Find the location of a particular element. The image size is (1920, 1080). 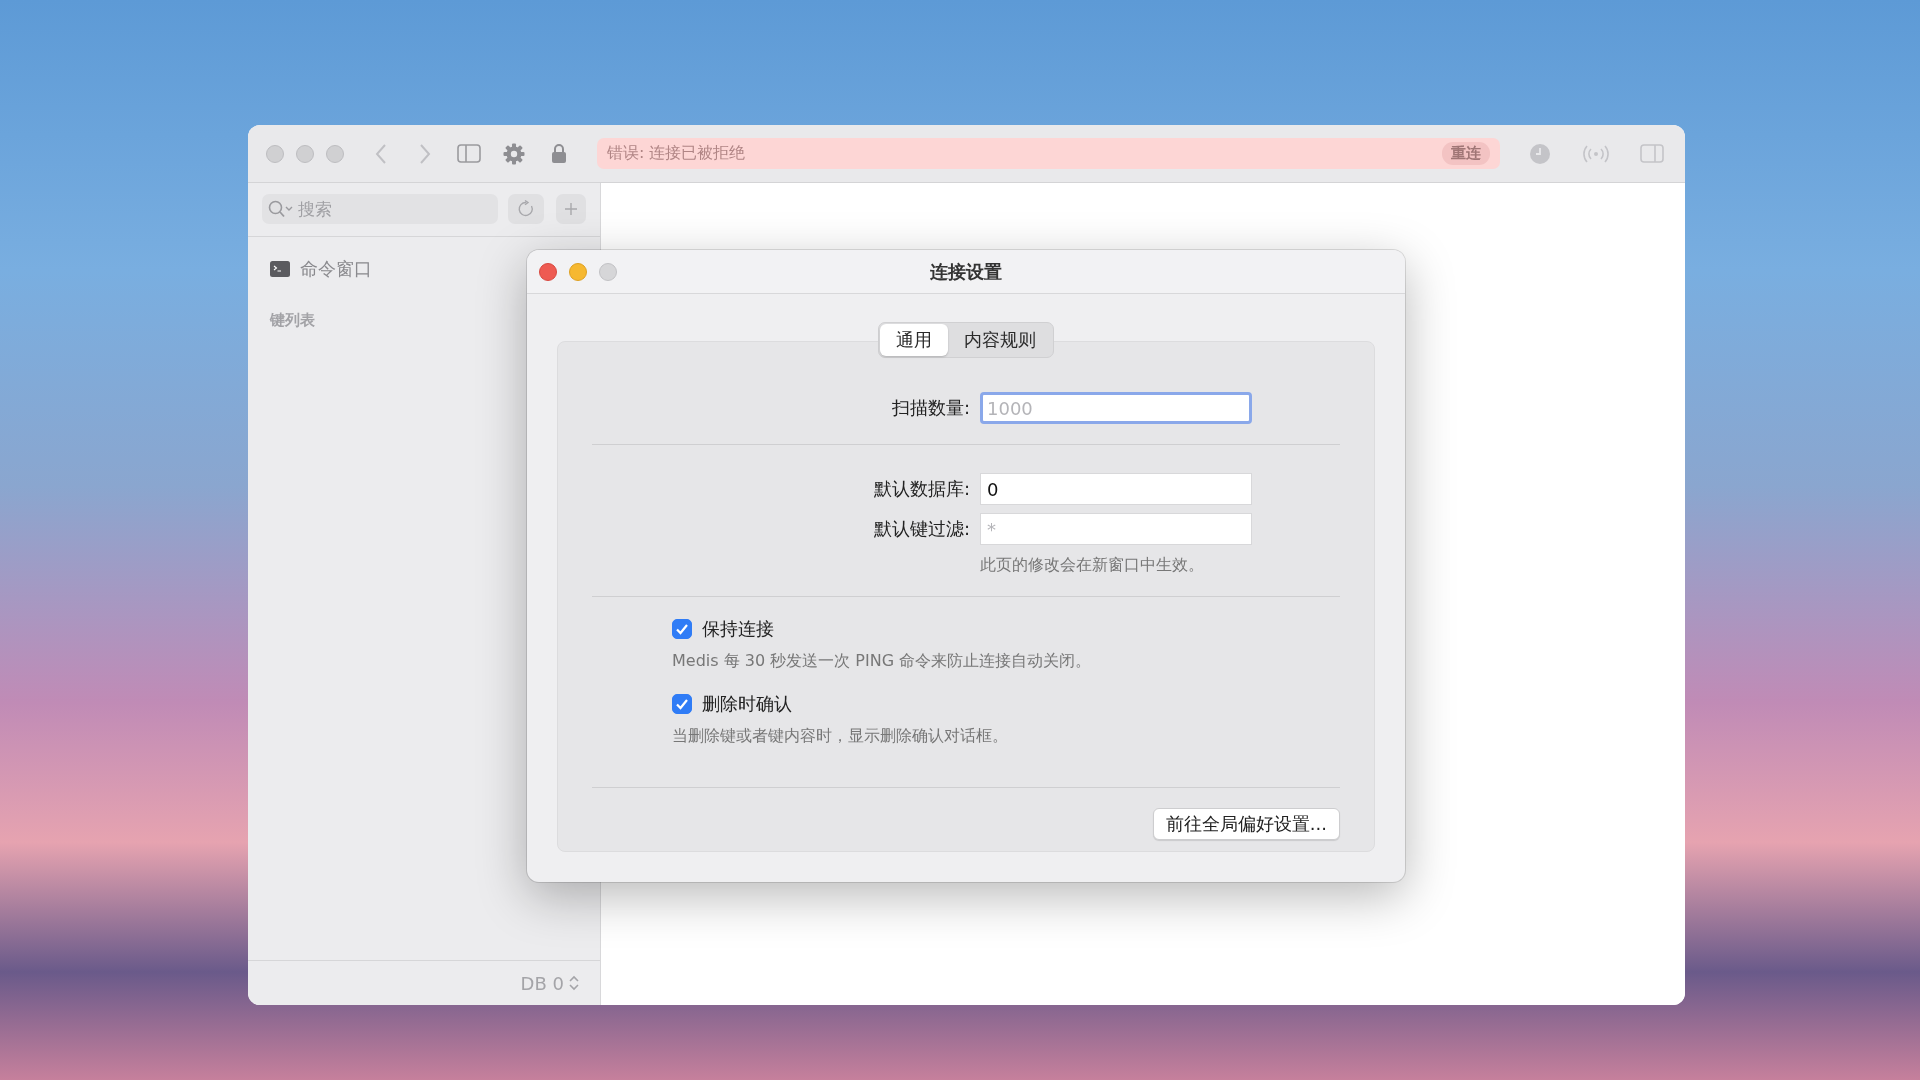

broadcast-icon is located at coordinates (1596, 153).